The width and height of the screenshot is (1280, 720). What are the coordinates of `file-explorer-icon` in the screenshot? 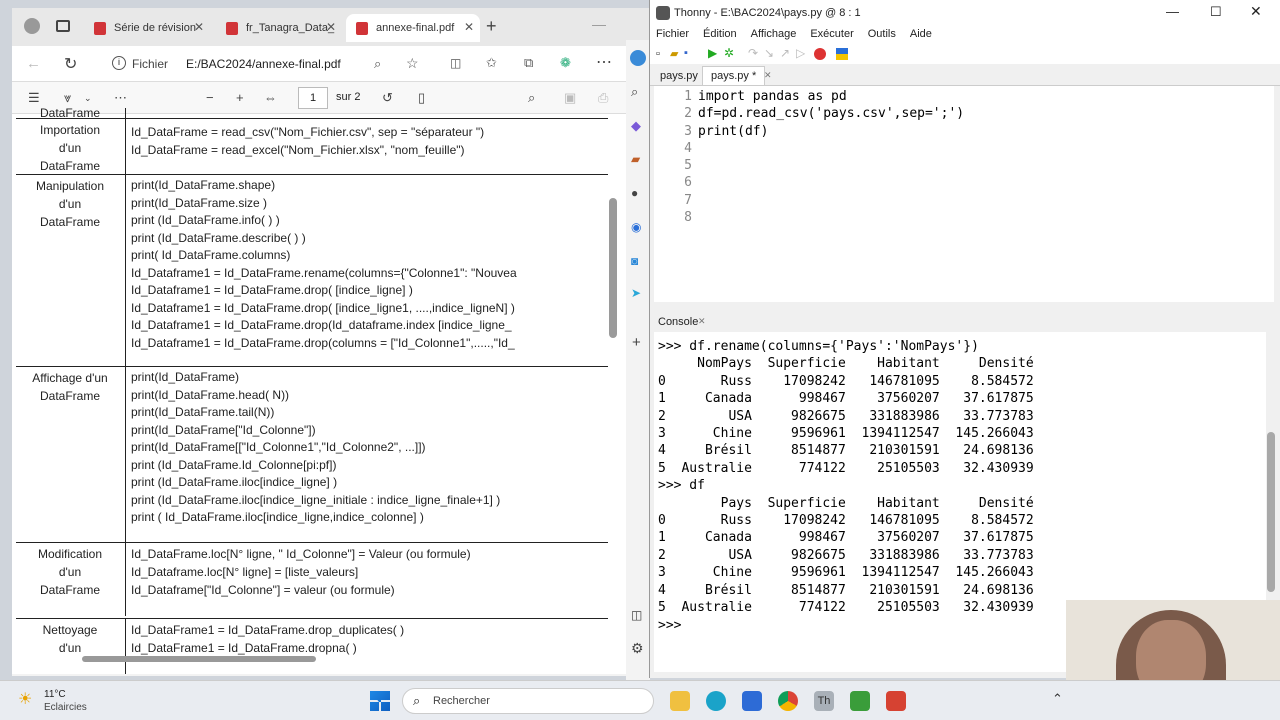 It's located at (680, 701).